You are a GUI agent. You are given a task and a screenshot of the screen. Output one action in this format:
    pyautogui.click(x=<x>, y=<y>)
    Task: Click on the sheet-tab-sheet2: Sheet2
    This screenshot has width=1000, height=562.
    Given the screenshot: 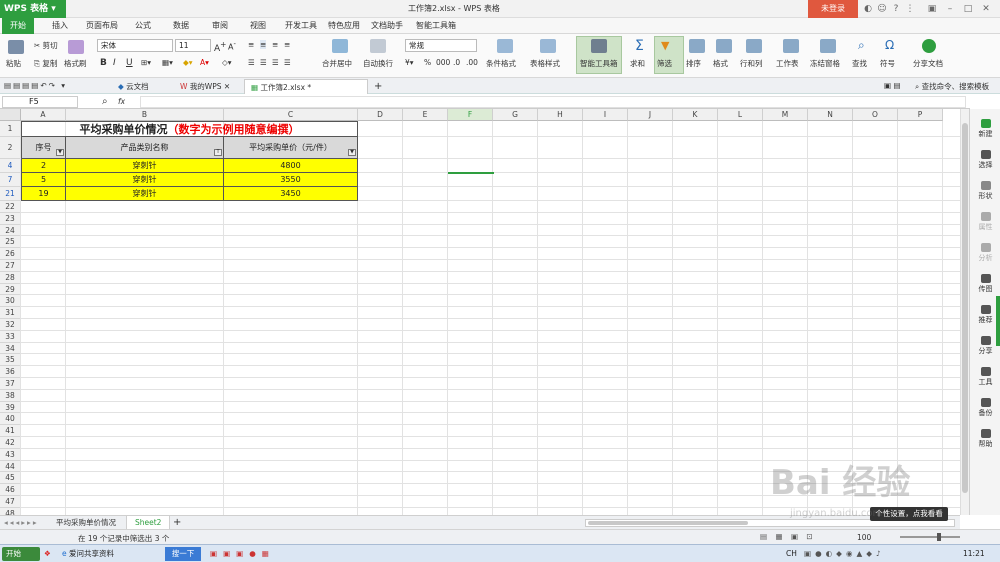 What is the action you would take?
    pyautogui.click(x=148, y=523)
    